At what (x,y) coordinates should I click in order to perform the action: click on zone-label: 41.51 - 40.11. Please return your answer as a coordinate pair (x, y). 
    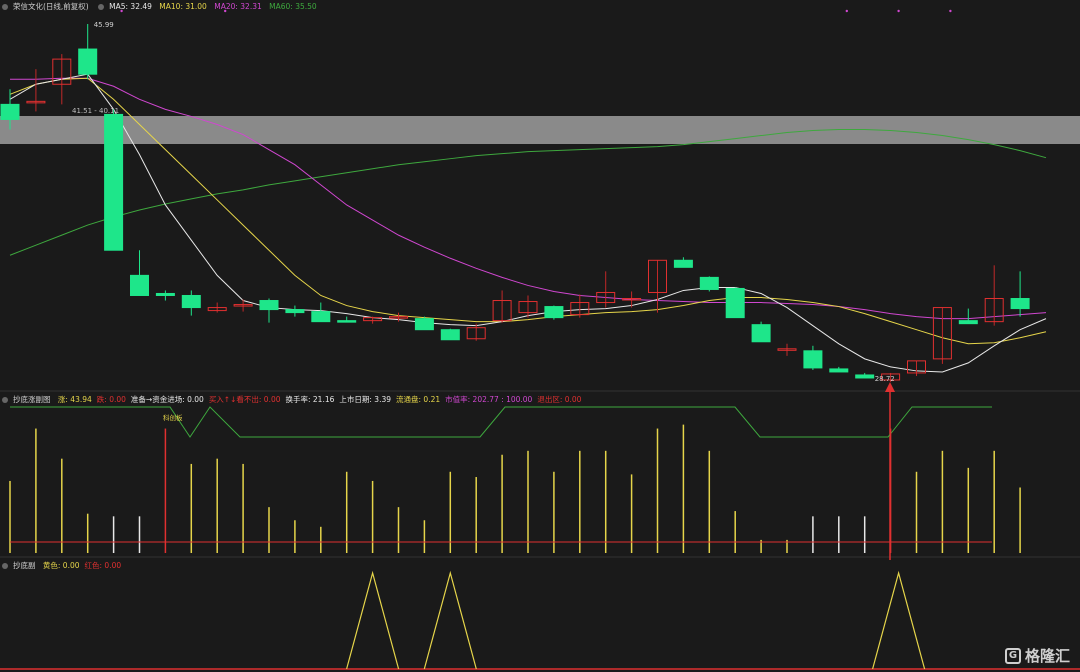
    Looking at the image, I should click on (95, 111).